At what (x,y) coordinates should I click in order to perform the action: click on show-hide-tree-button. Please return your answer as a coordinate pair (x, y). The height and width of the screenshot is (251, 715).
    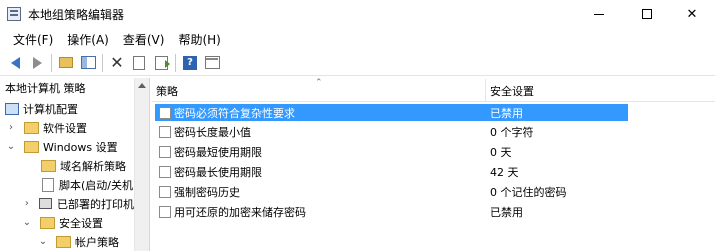
    Looking at the image, I should click on (88, 63).